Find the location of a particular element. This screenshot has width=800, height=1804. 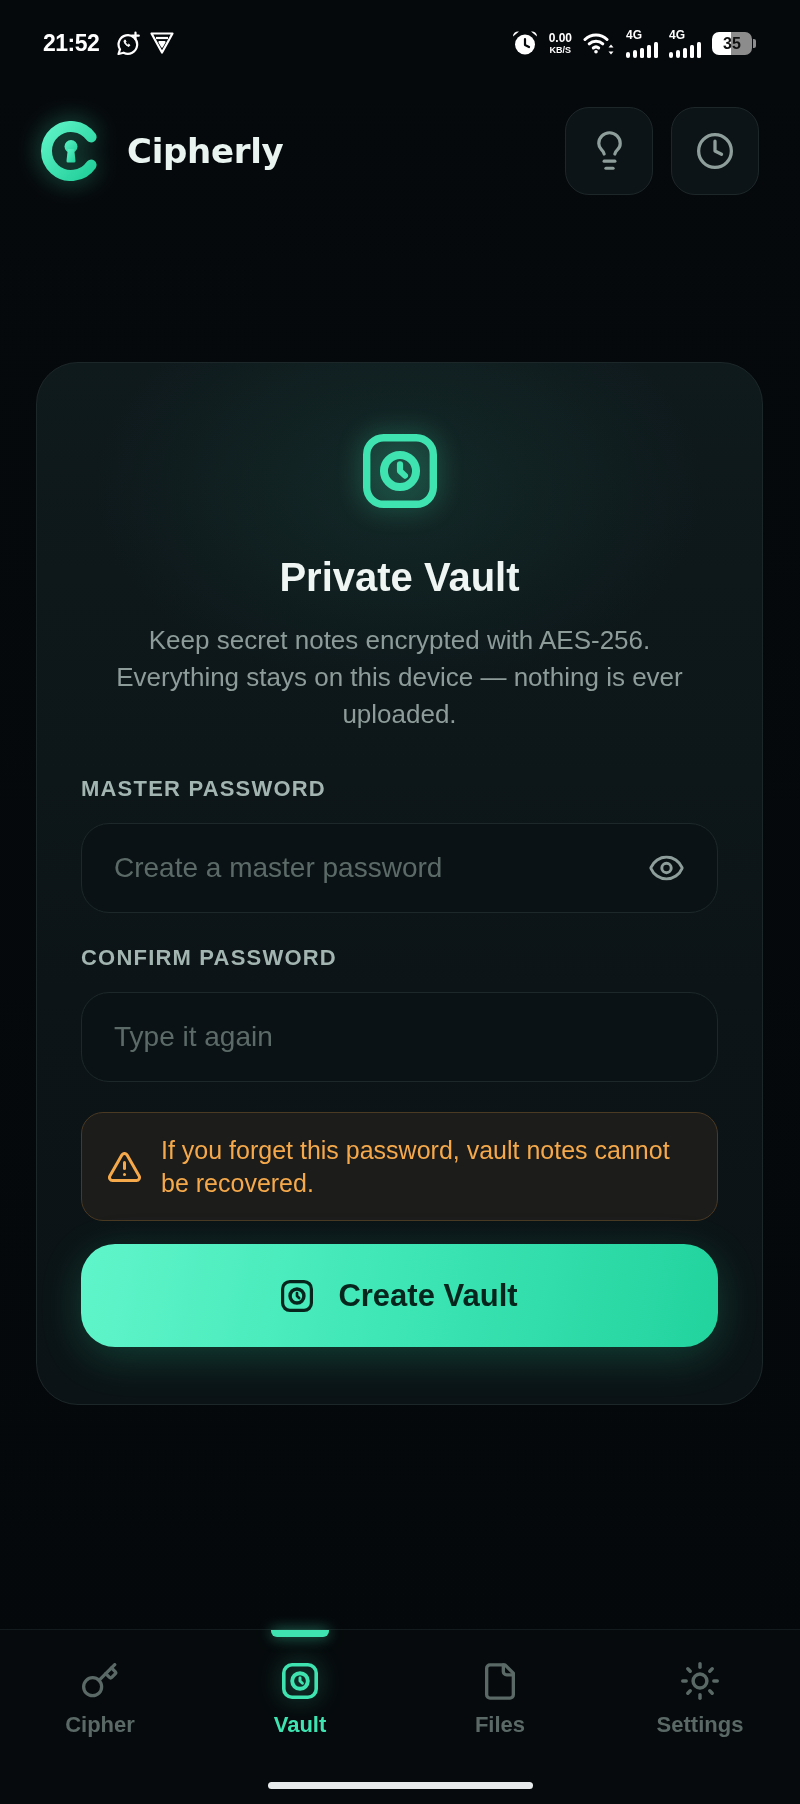

chat-bubble-icon is located at coordinates (128, 43).